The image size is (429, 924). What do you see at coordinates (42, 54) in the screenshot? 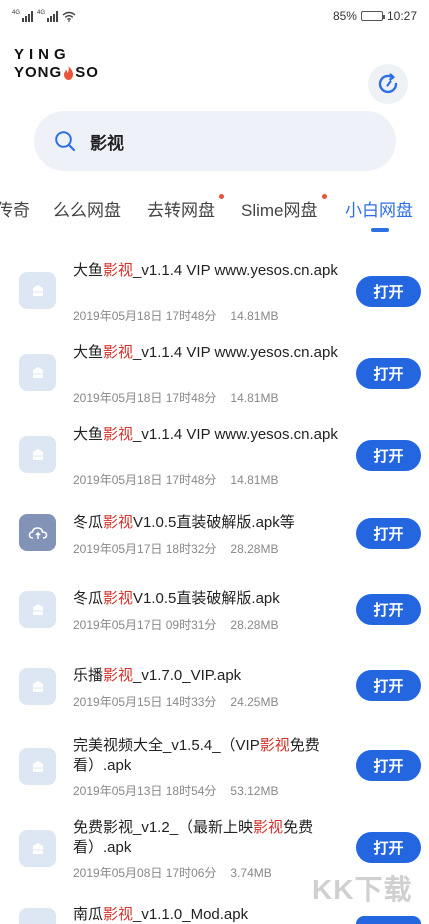
I see `logo-line-1: YING` at bounding box center [42, 54].